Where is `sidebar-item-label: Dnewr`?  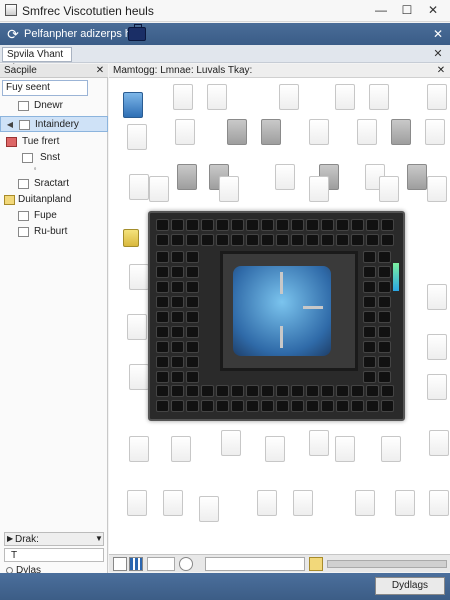 sidebar-item-label: Dnewr is located at coordinates (48, 105).